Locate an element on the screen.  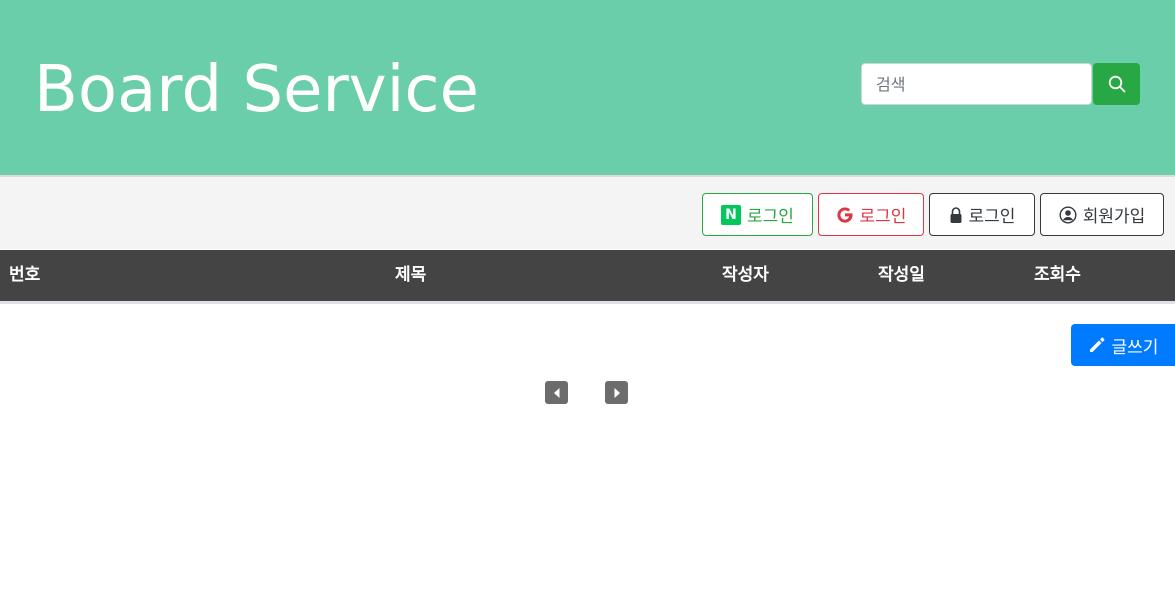
login-label: 로그인 is located at coordinates (992, 217).